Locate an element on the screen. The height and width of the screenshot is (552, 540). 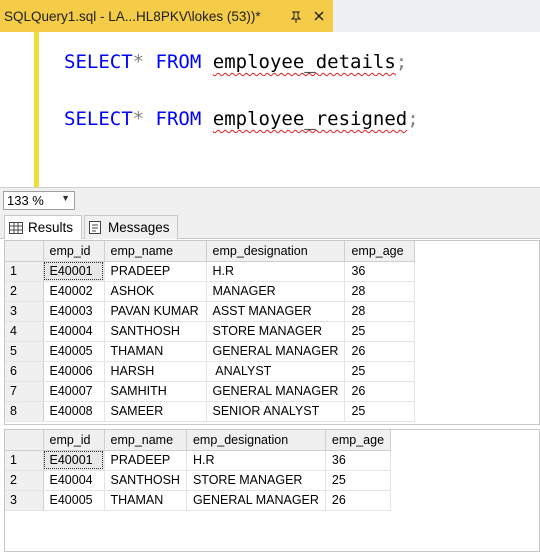
table-row: 2 E40002 ASHOK MANAGER 28 is located at coordinates (210, 291).